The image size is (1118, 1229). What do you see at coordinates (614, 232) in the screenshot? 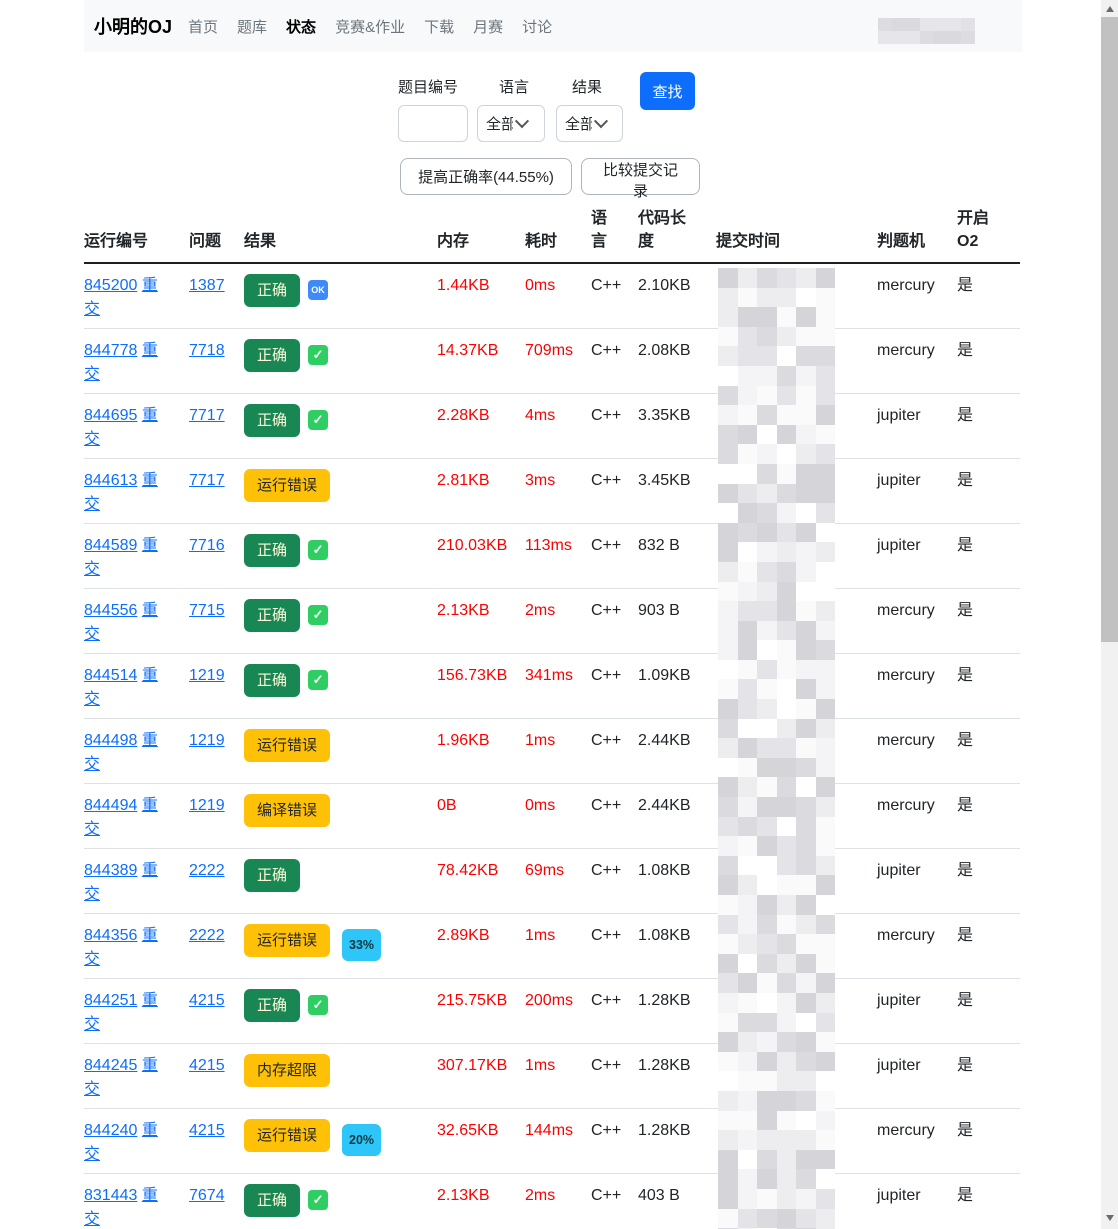
I see `header-language: 语言` at bounding box center [614, 232].